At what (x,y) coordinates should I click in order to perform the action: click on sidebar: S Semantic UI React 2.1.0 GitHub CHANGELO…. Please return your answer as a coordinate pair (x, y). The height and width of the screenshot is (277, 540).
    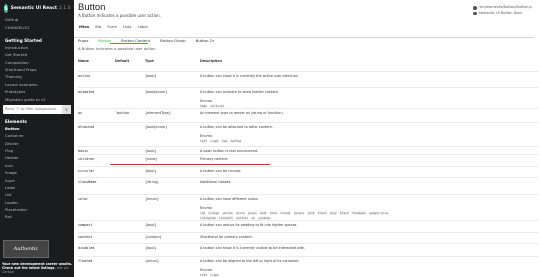
    Looking at the image, I should click on (37, 138).